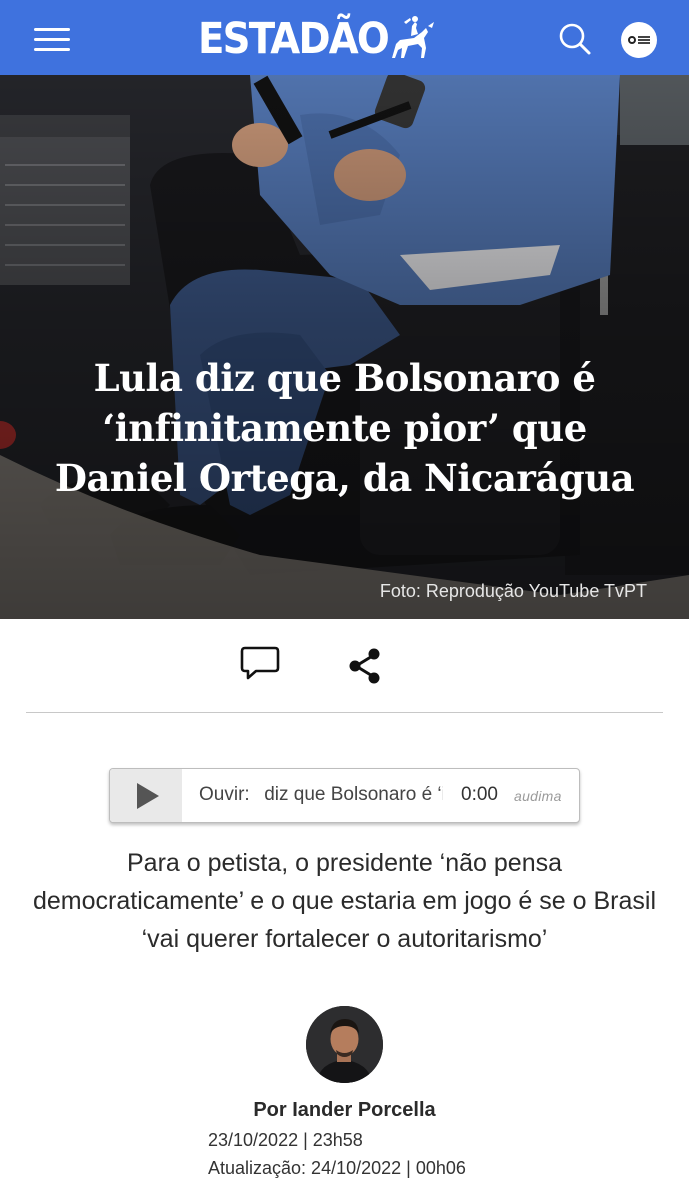 The width and height of the screenshot is (689, 1200). Describe the element at coordinates (365, 666) in the screenshot. I see `share-icon` at that location.